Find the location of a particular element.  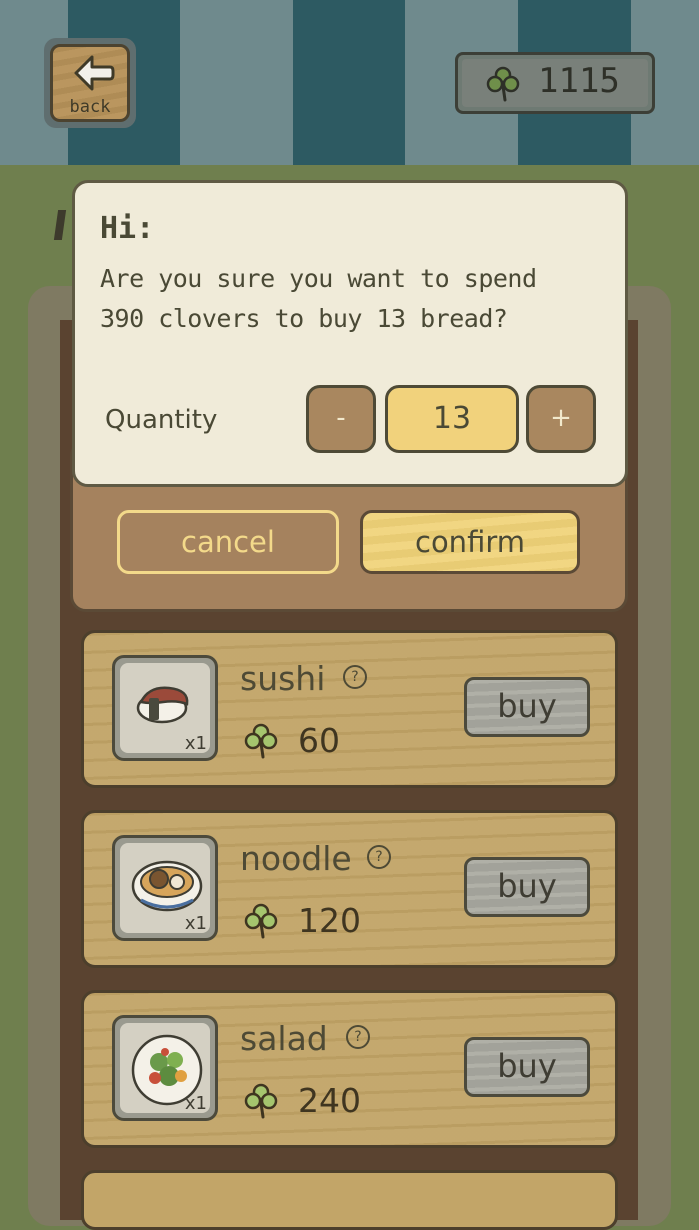

shop-item-noodle: x1 noodle ? 120 buy is located at coordinates (349, 889).